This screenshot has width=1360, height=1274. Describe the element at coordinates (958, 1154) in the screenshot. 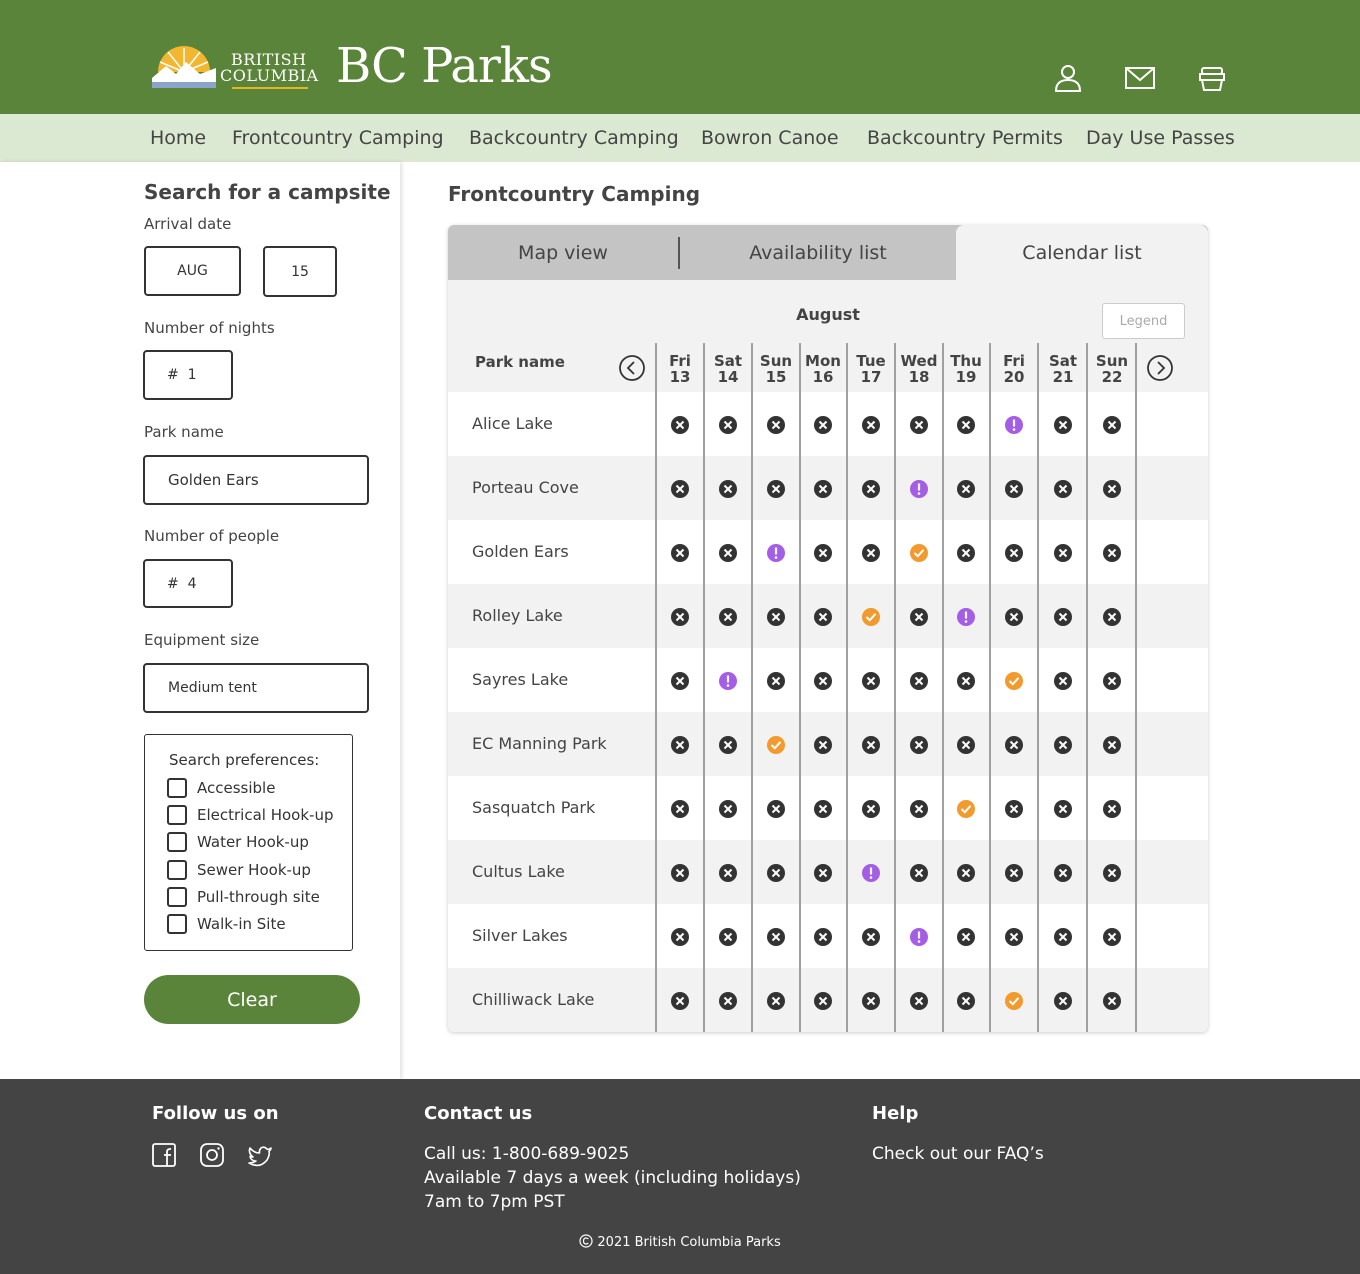

I see `faq-link: Check out our FAQ’s` at that location.